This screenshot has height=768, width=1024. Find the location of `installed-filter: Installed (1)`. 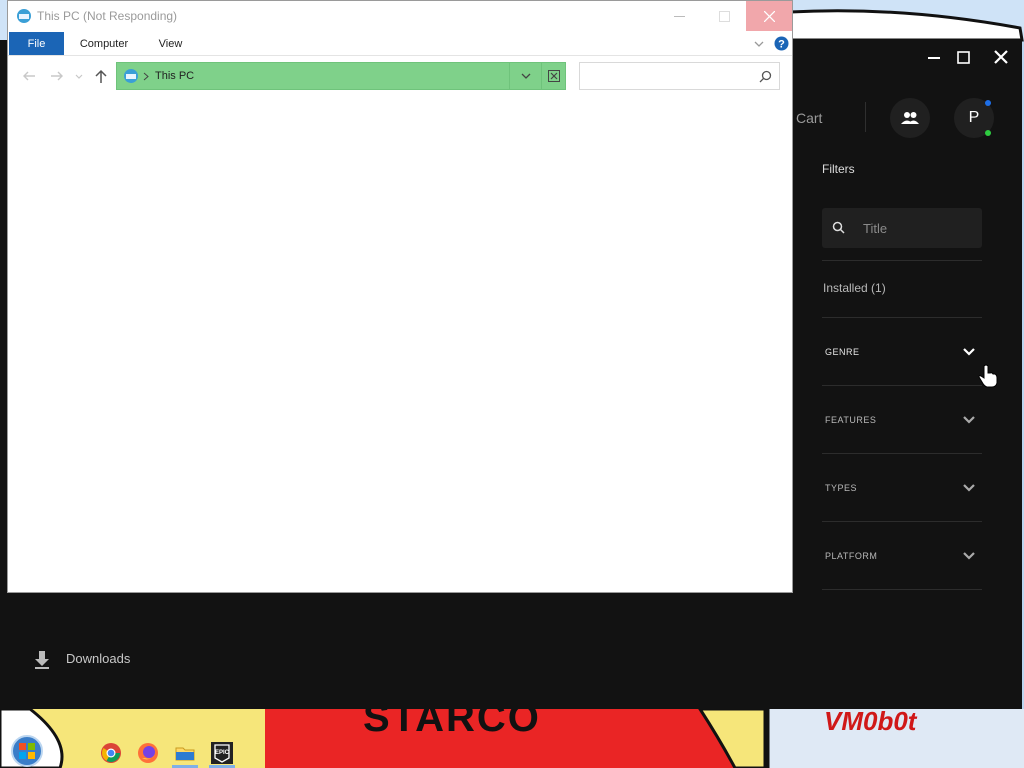

installed-filter: Installed (1) is located at coordinates (854, 288).